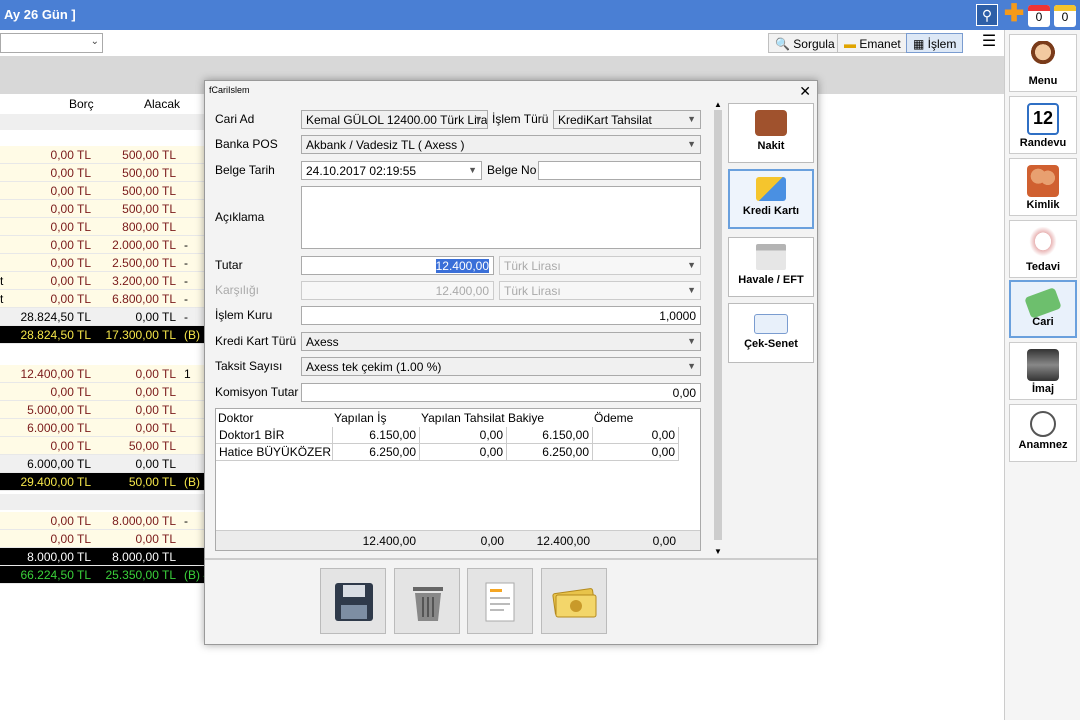 This screenshot has width=1080, height=720. I want to click on close-icon: ✕, so click(805, 91).